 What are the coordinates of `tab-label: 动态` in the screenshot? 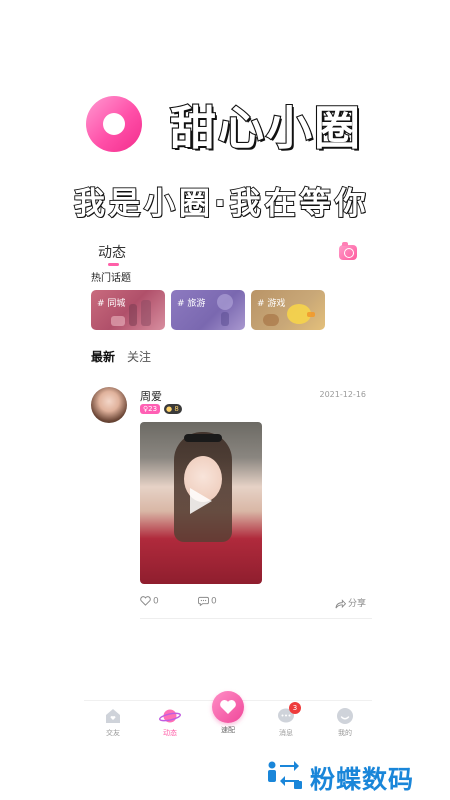 It's located at (170, 733).